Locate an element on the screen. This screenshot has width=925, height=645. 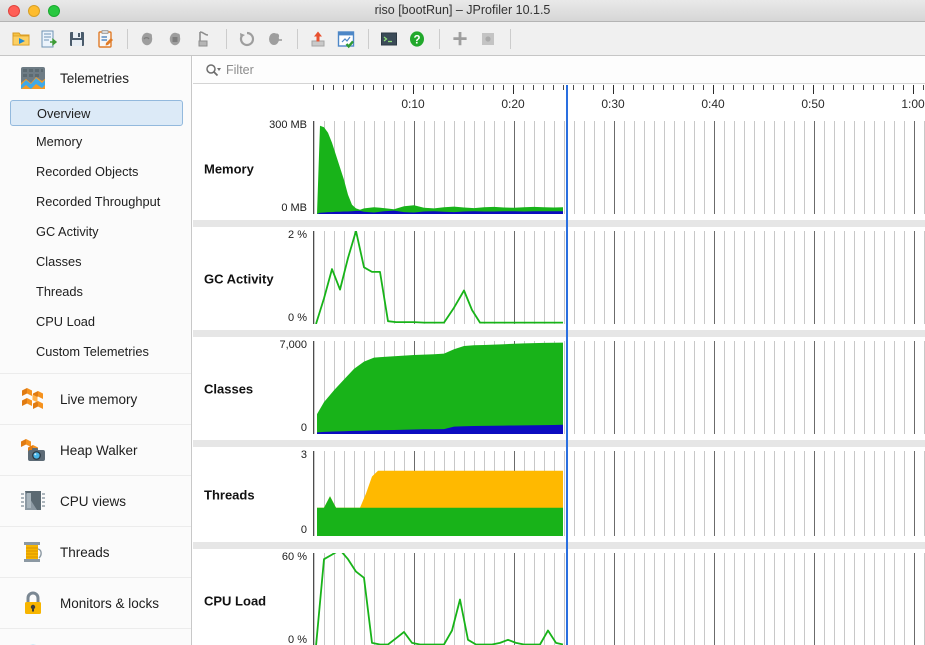
sidebar-item-label: Classes is located at coordinates (59, 261).